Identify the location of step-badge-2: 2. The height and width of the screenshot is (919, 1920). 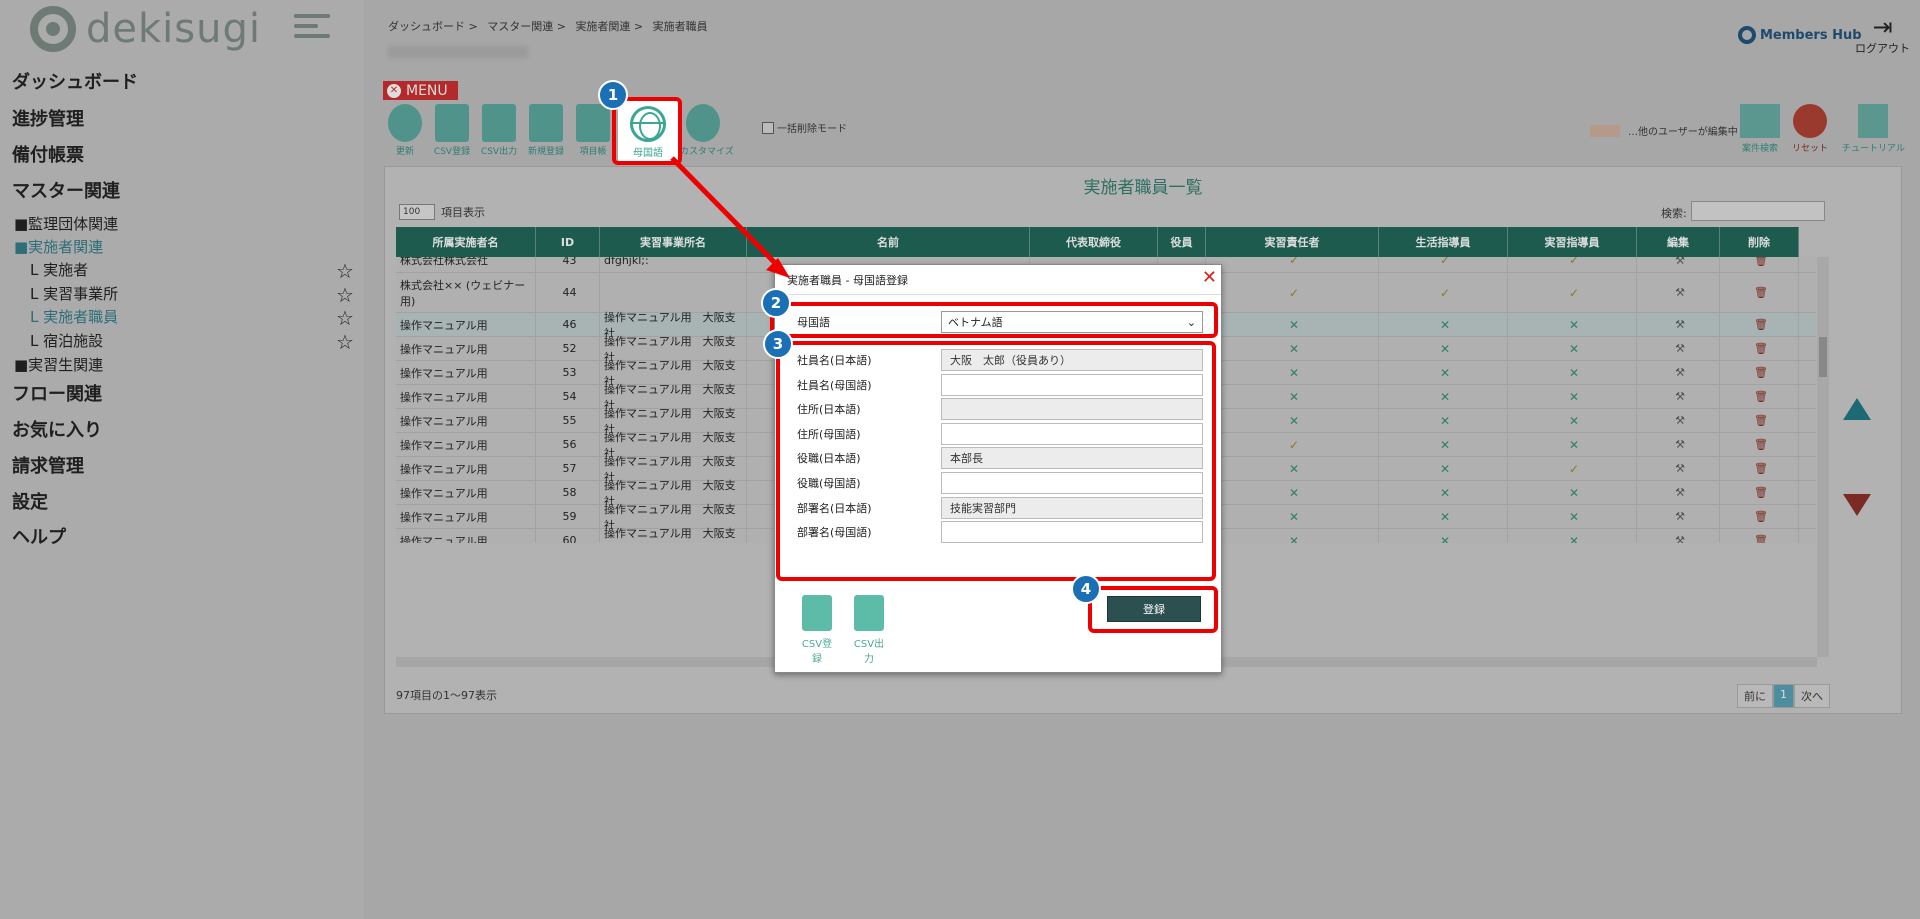
(776, 303).